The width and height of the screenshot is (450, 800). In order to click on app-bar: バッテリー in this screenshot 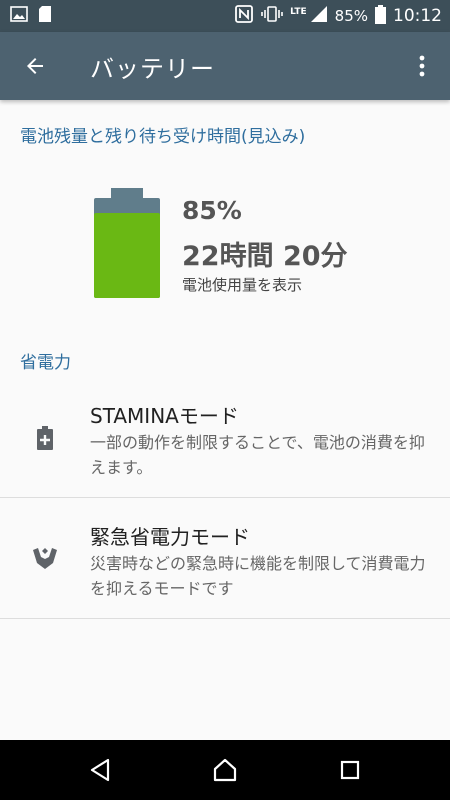, I will do `click(225, 66)`.